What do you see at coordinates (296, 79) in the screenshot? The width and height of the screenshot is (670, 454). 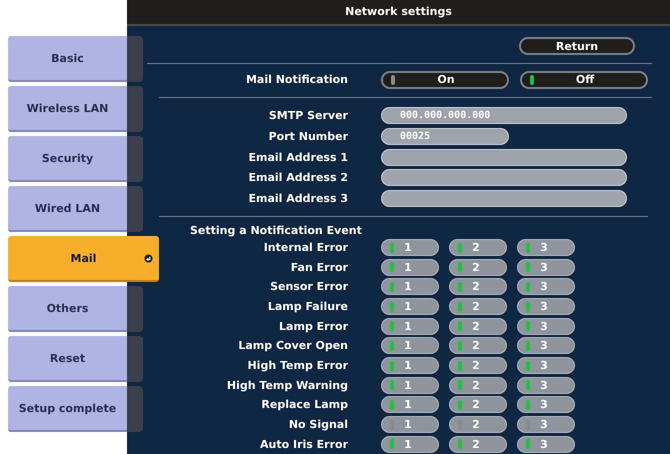 I see `mail-notification-label: Mail Notification` at bounding box center [296, 79].